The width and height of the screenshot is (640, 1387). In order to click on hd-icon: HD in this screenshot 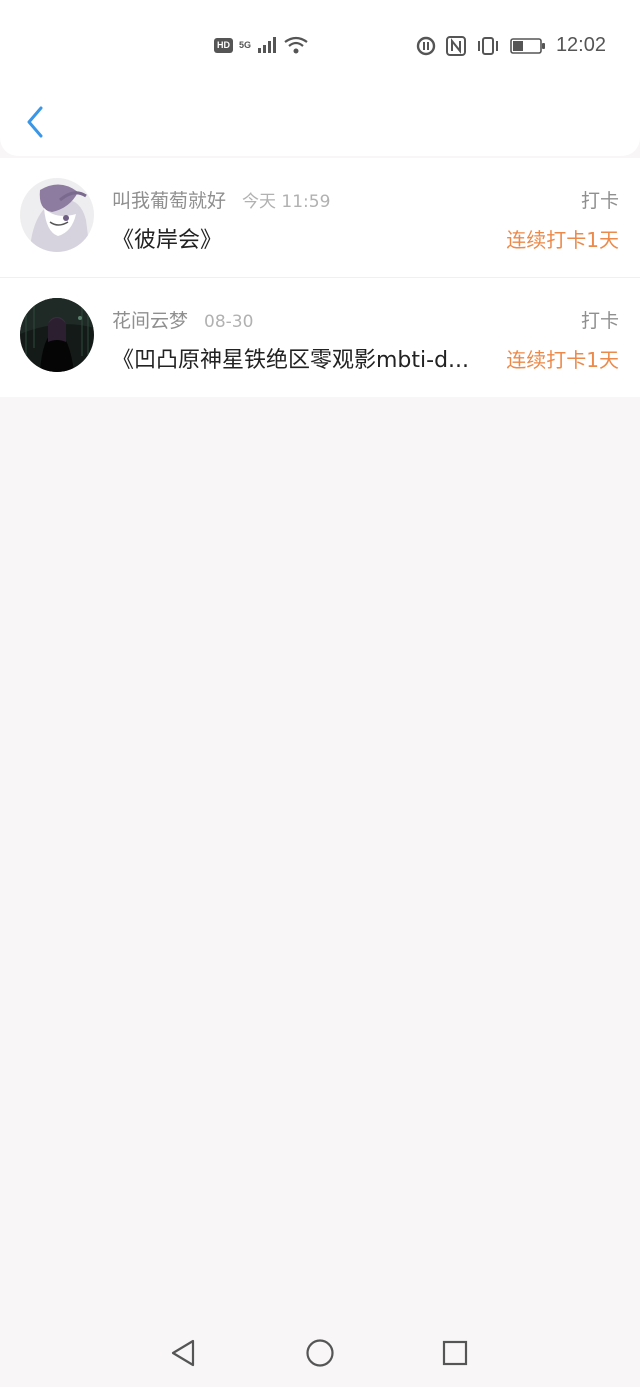, I will do `click(223, 45)`.